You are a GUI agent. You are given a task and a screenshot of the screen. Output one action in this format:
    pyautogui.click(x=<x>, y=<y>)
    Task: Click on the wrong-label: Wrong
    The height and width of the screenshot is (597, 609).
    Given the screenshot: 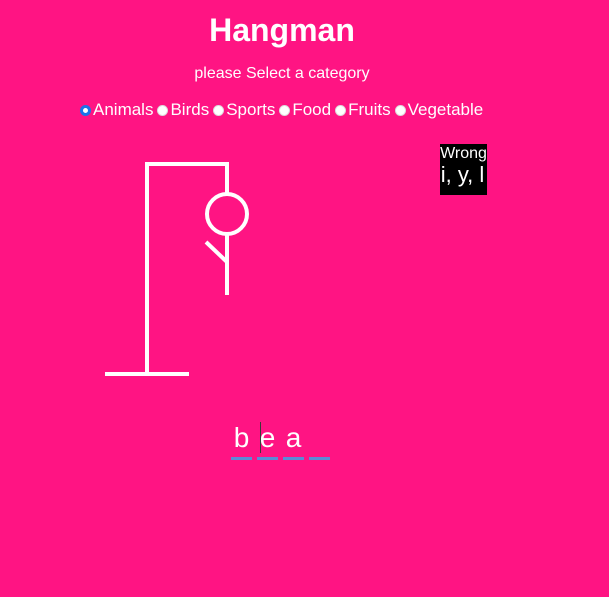 What is the action you would take?
    pyautogui.click(x=463, y=153)
    